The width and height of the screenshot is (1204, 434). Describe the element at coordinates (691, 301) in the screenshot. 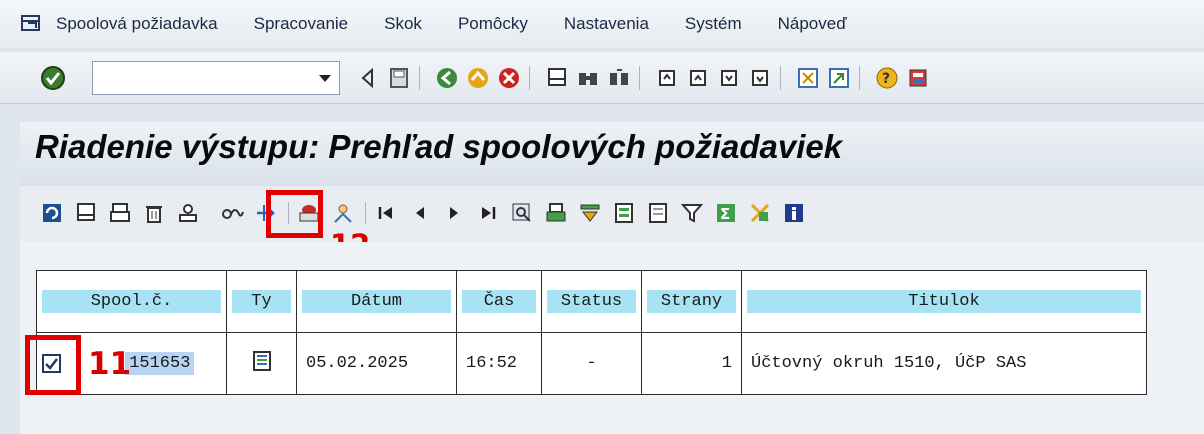

I see `column-header-pages: Strany` at that location.